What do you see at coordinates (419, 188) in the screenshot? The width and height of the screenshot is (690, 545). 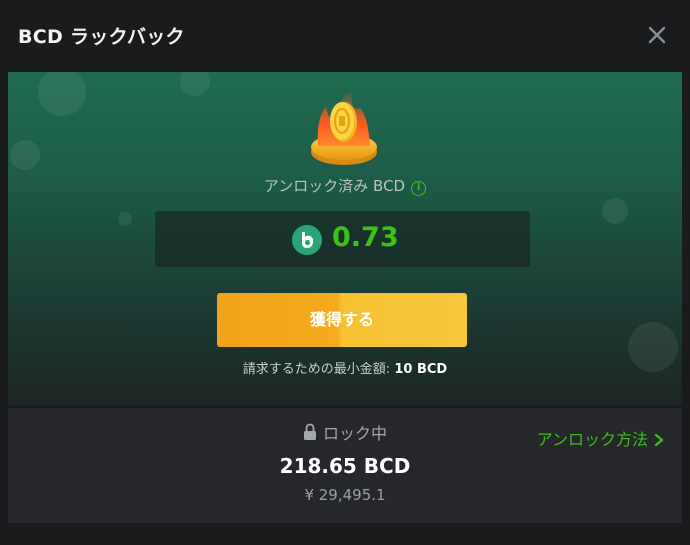 I see `info-icon: i` at bounding box center [419, 188].